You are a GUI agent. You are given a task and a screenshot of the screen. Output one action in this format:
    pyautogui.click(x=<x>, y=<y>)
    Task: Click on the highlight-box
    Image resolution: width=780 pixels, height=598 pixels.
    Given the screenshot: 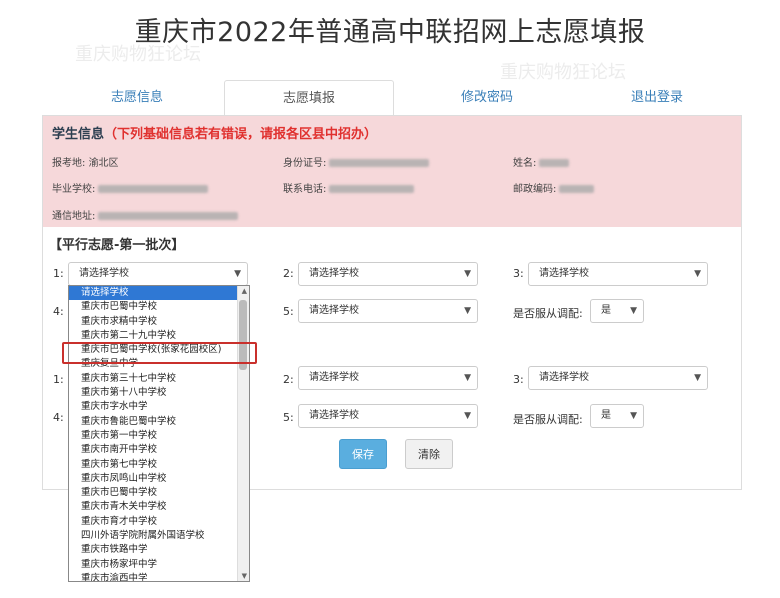 What is the action you would take?
    pyautogui.click(x=159, y=353)
    